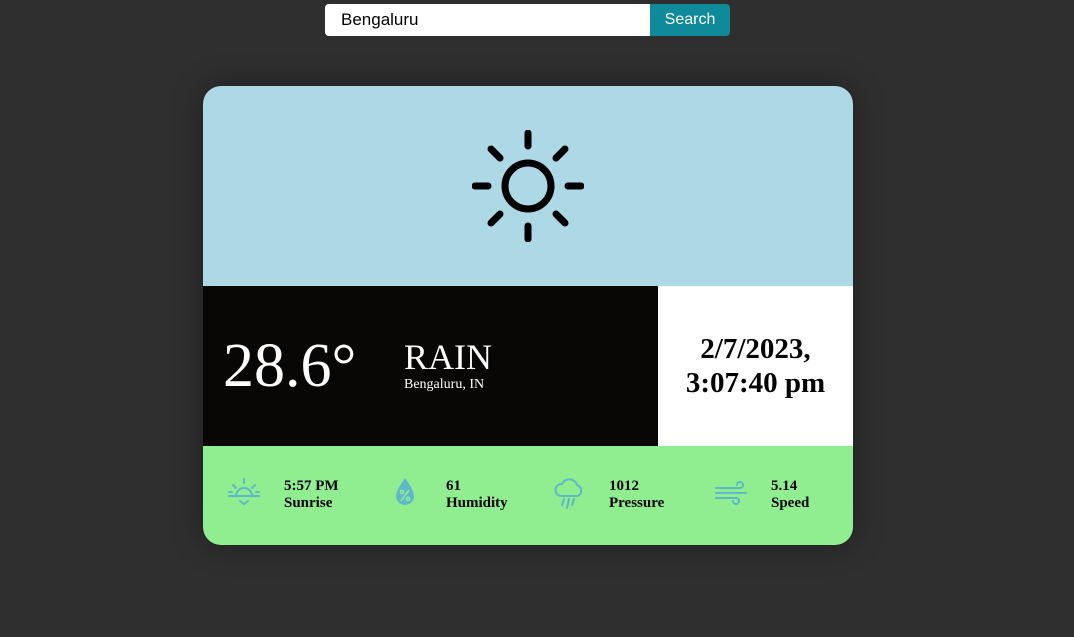  I want to click on time: 3:07:40 pm, so click(755, 383).